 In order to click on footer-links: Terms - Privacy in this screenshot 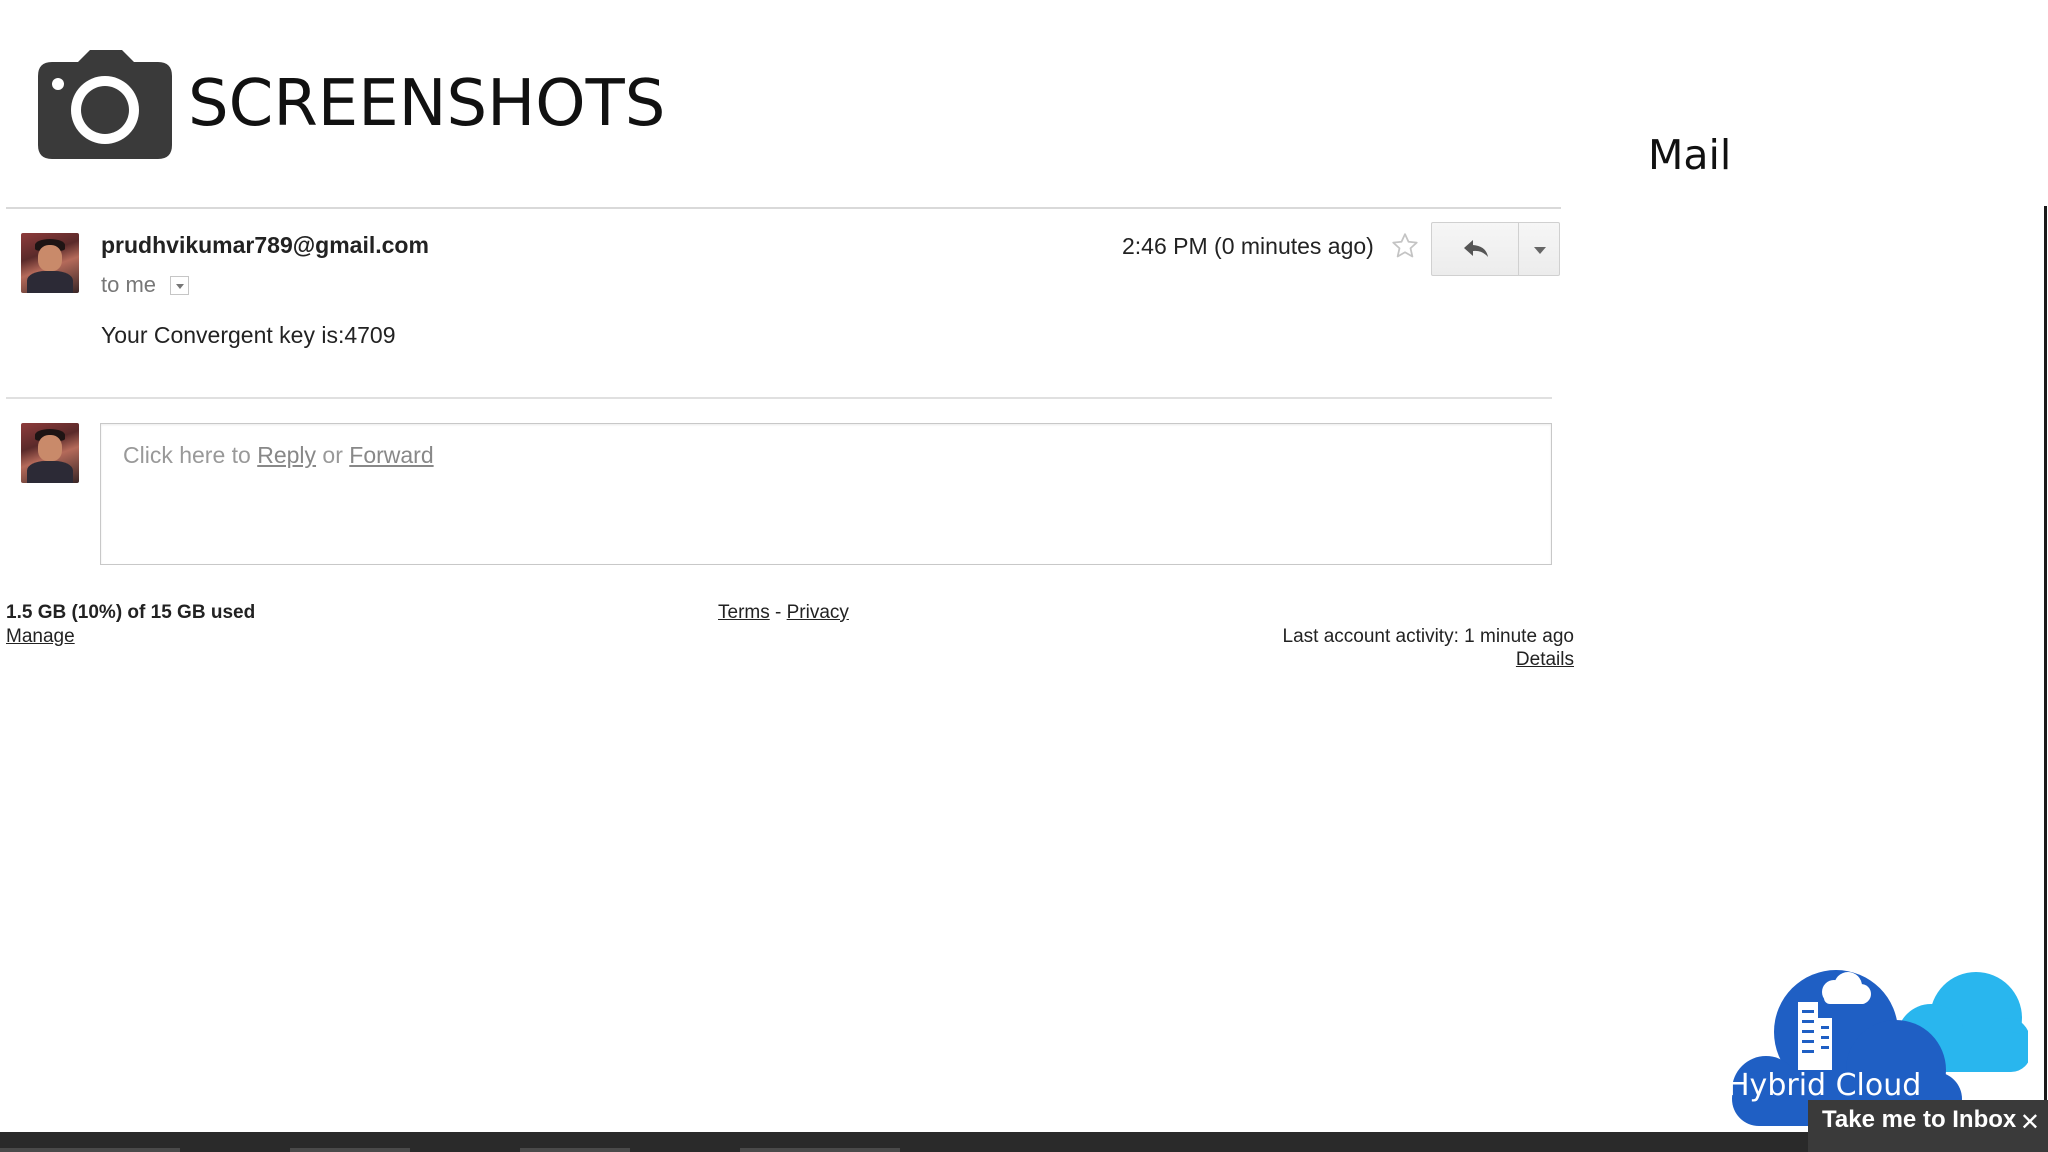, I will do `click(783, 613)`.